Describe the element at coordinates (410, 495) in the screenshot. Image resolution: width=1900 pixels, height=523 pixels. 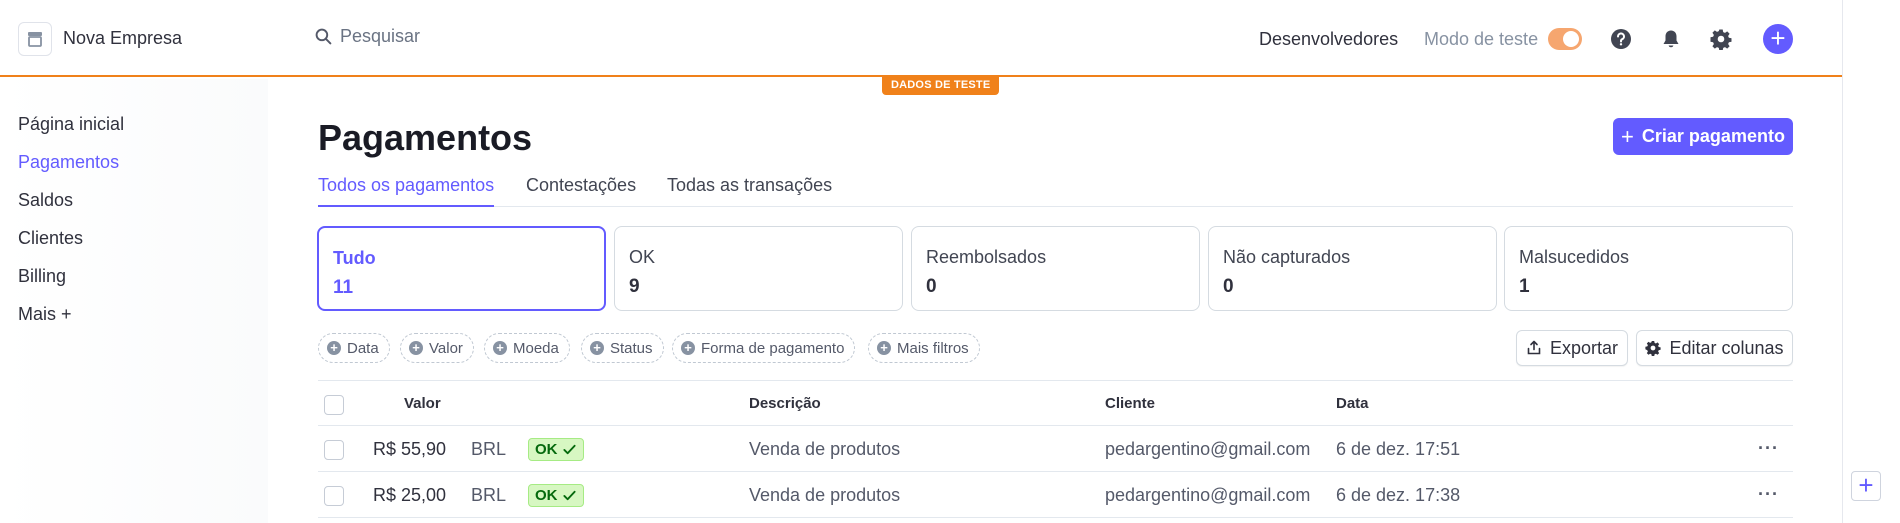
I see `row-amount: R$ 25,00` at that location.